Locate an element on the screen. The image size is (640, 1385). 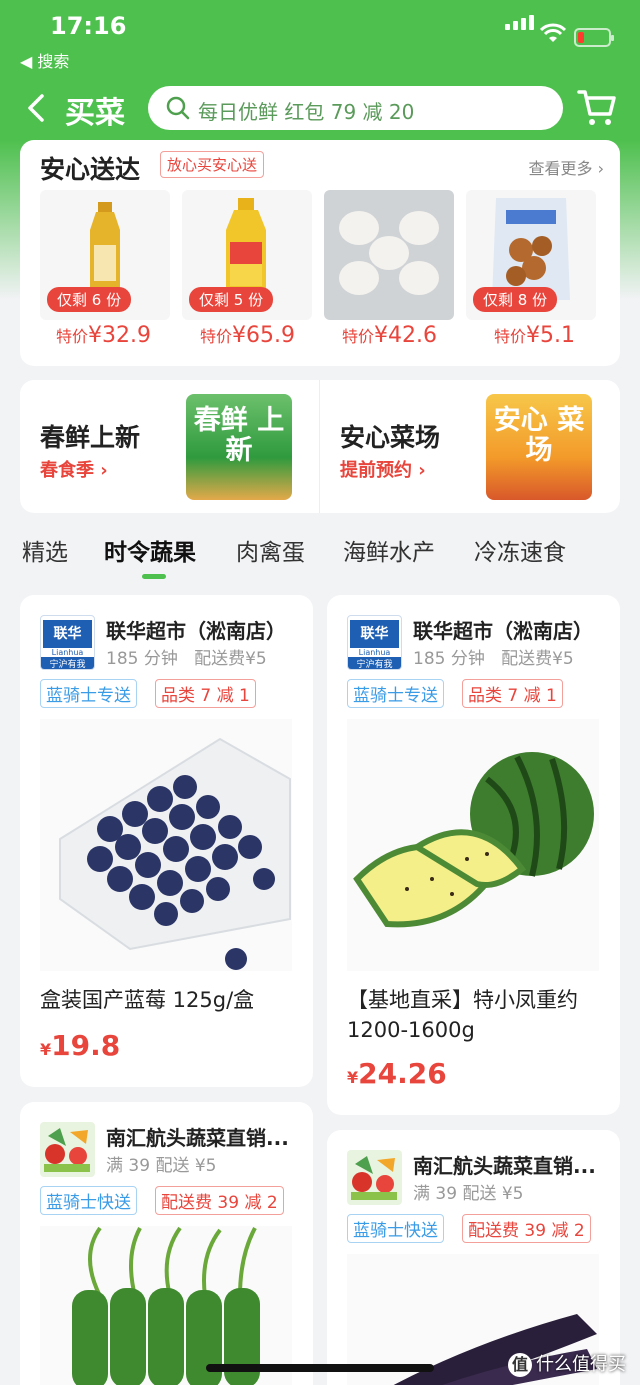
product-price: ¥24.26 is located at coordinates (397, 1073).